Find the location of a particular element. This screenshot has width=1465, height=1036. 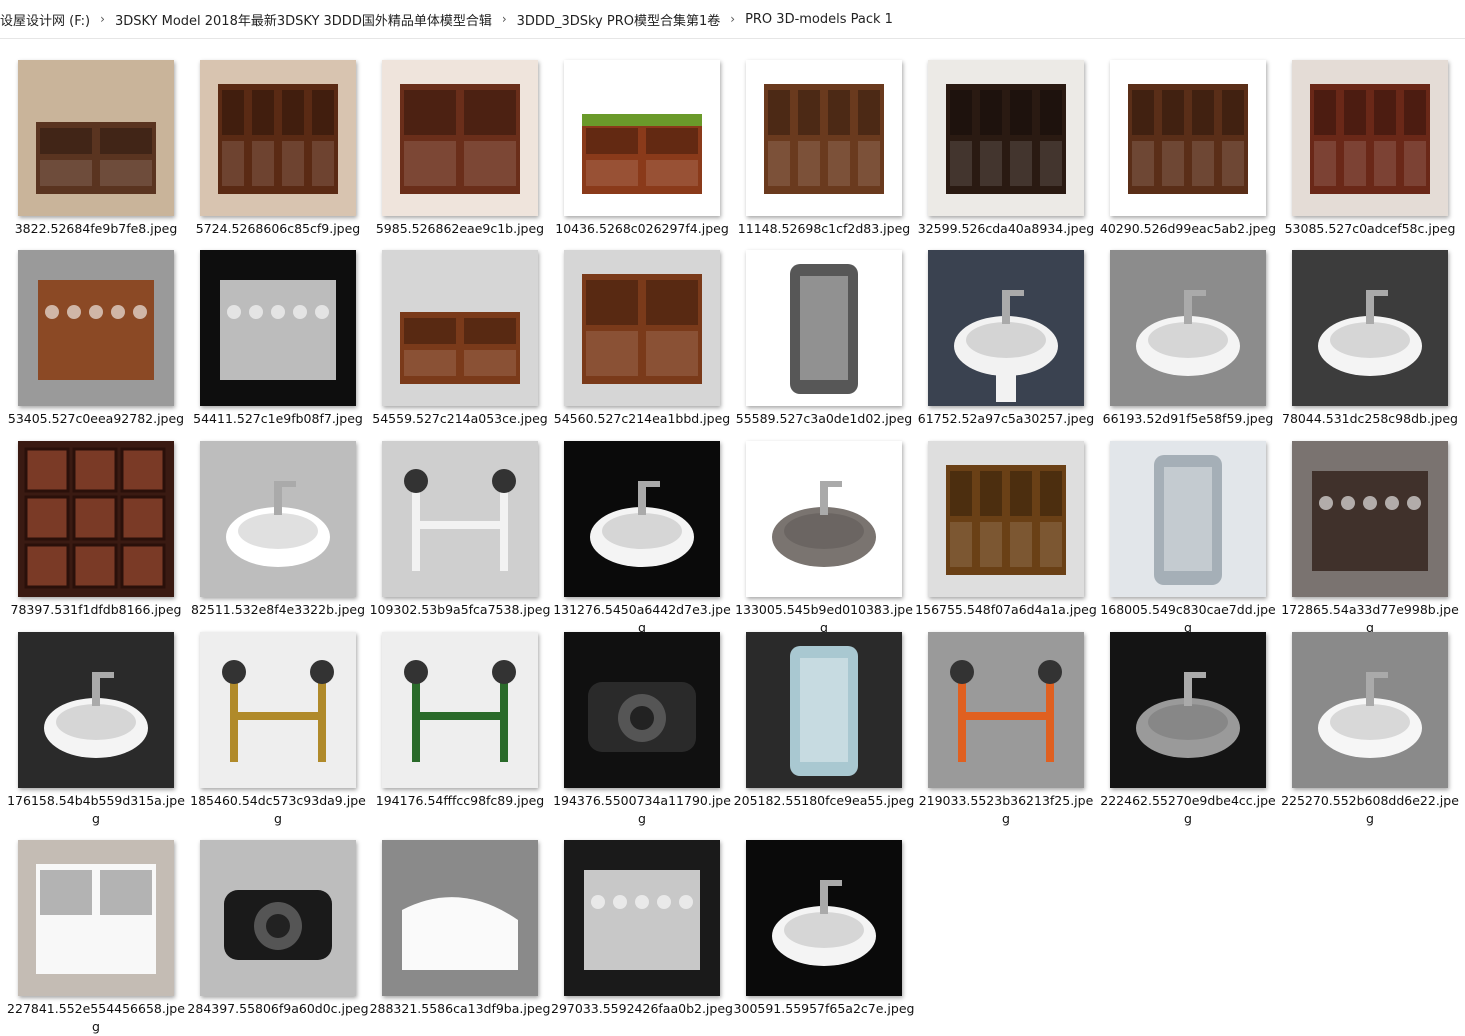

shower-cabin-thumbnail is located at coordinates (824, 328).